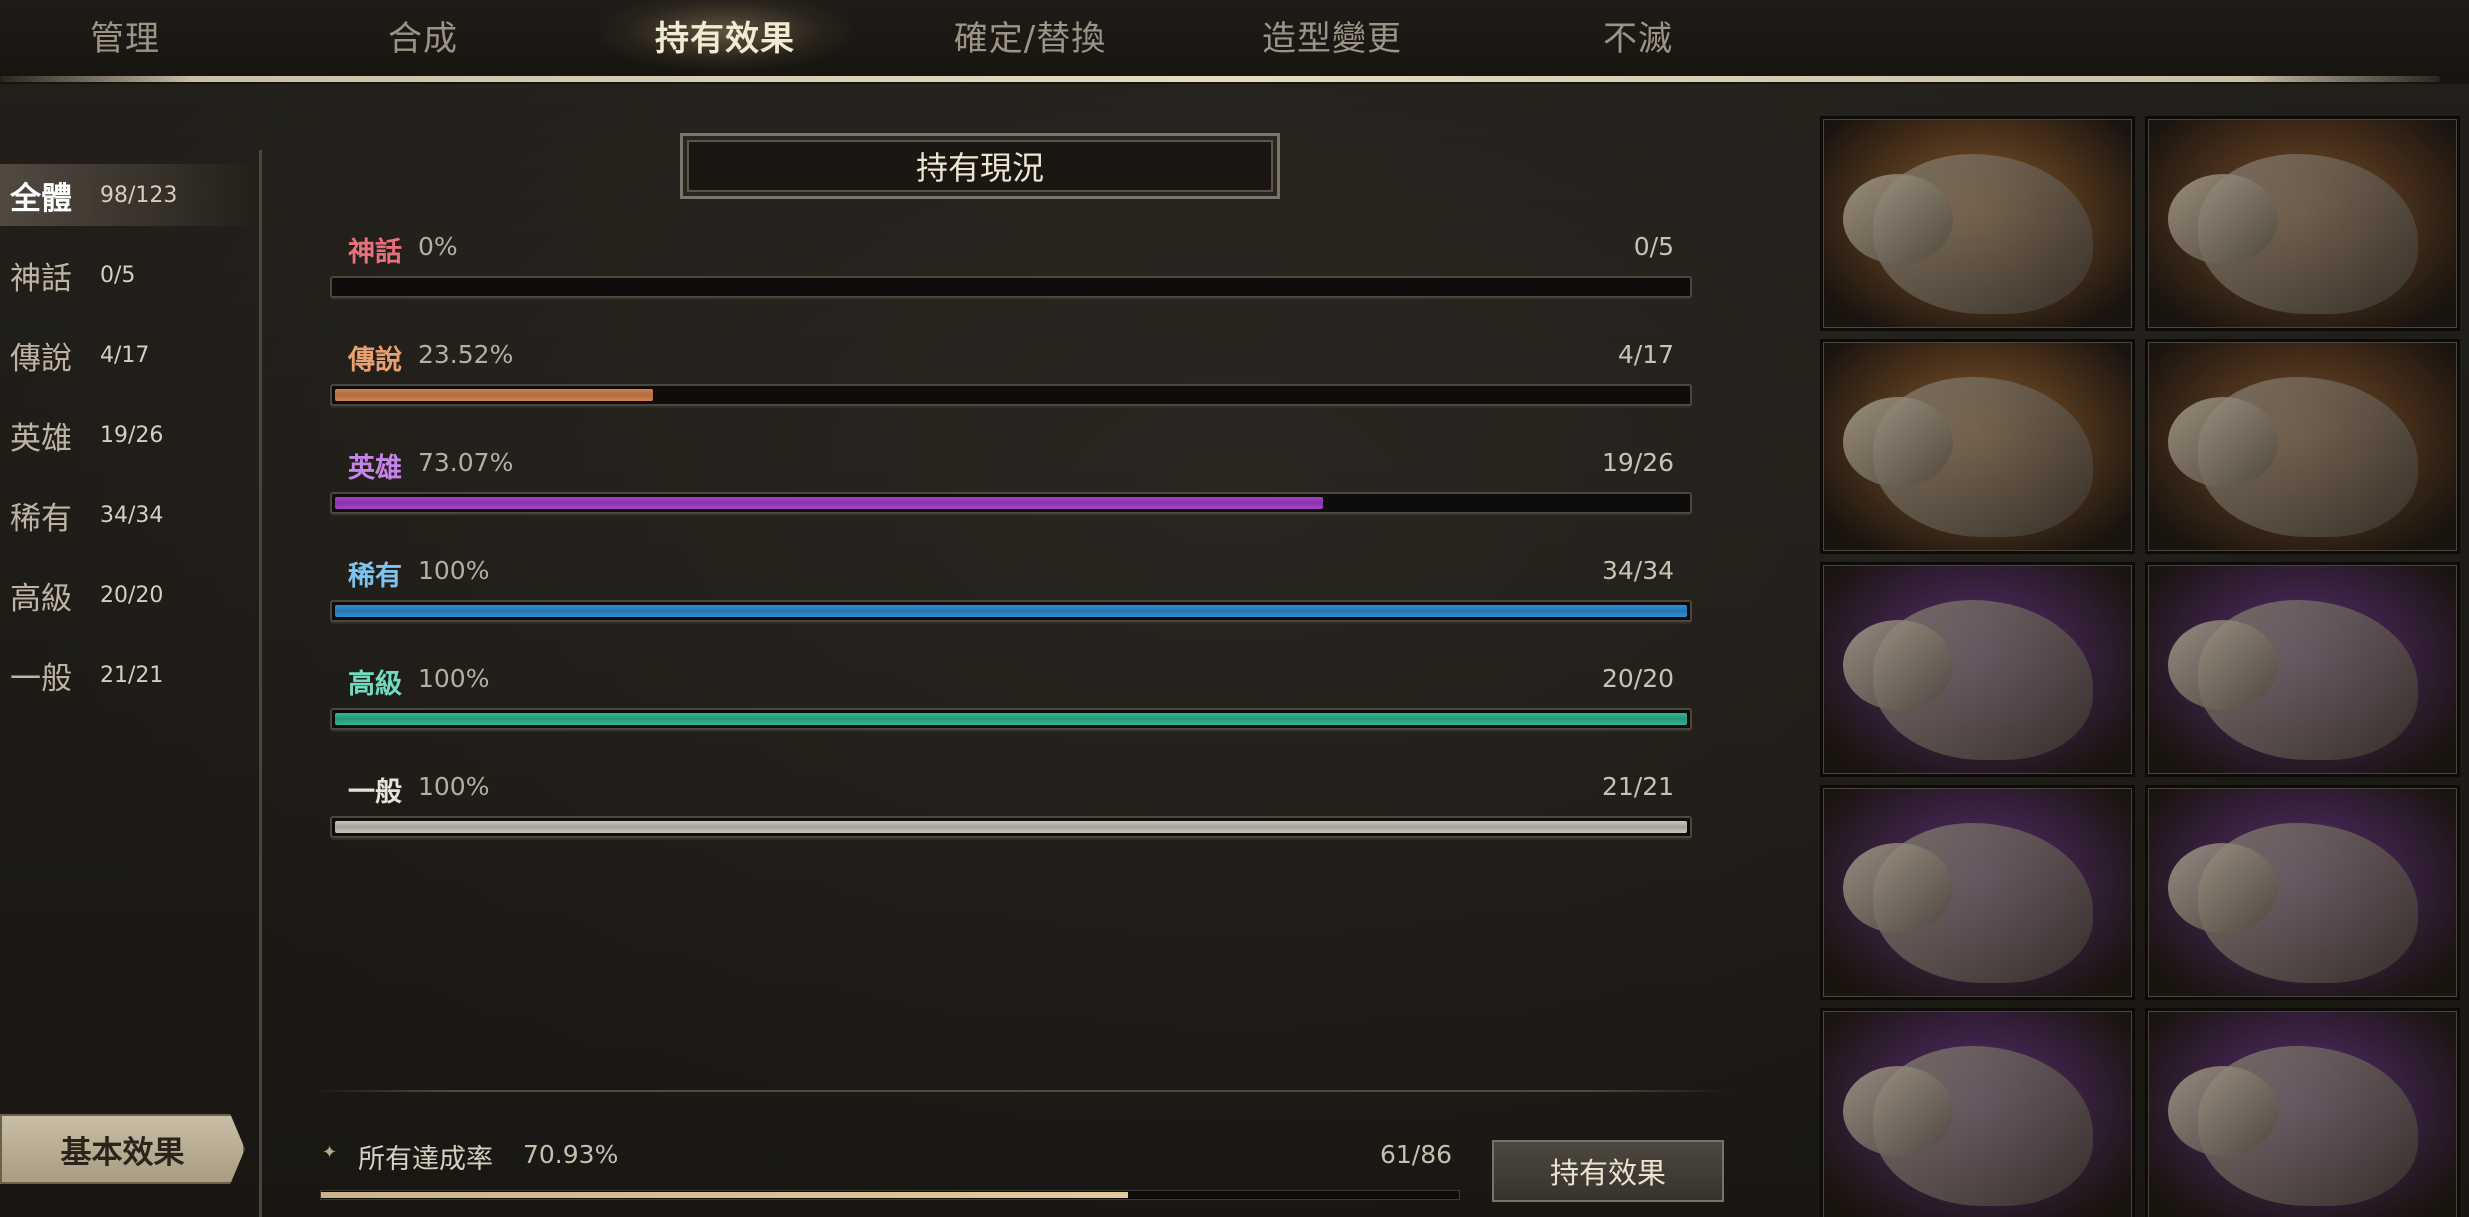 Image resolution: width=2469 pixels, height=1217 pixels. I want to click on grade-percent: 73.07%, so click(466, 462).